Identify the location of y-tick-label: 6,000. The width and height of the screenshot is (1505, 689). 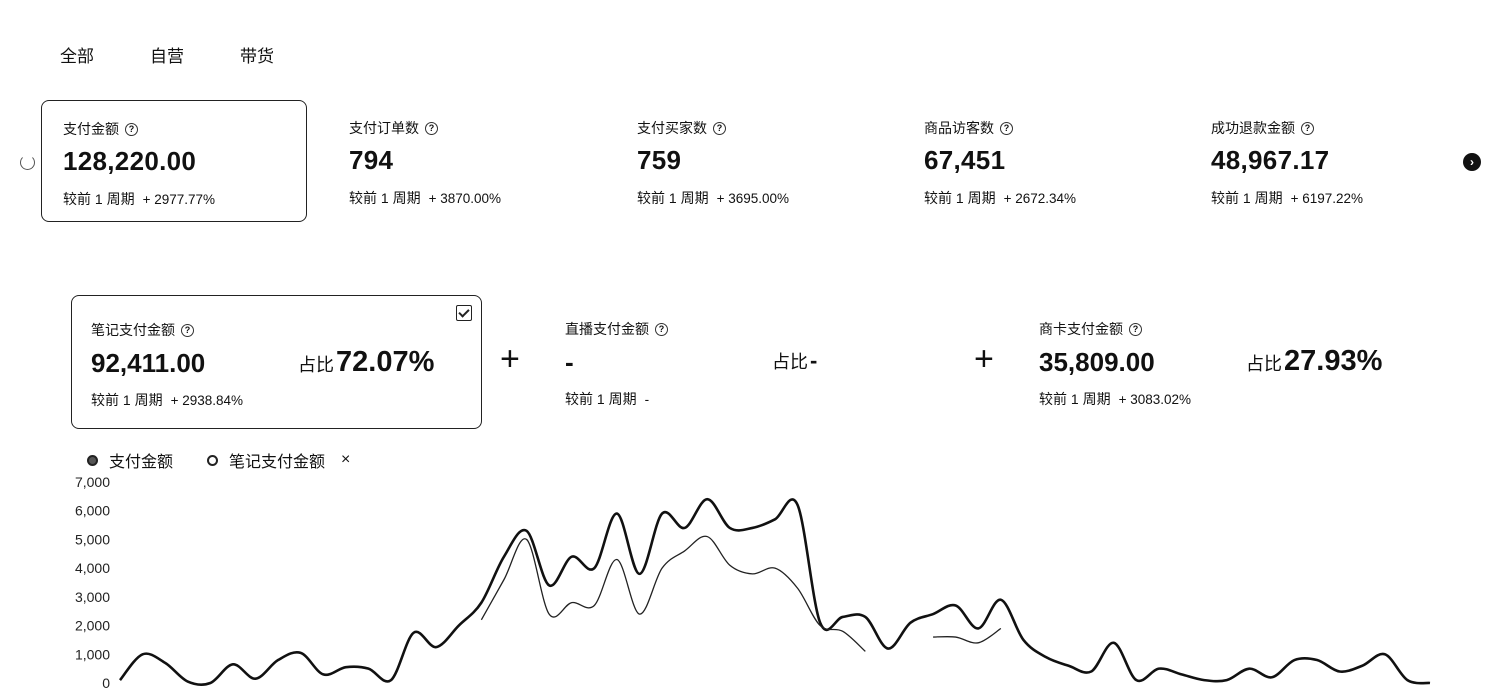
(92, 511).